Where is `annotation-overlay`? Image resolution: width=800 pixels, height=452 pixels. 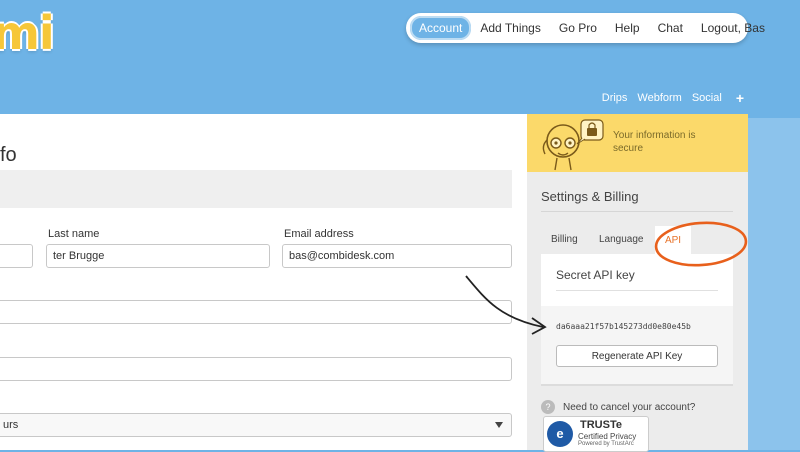
annotation-overlay is located at coordinates (606, 278).